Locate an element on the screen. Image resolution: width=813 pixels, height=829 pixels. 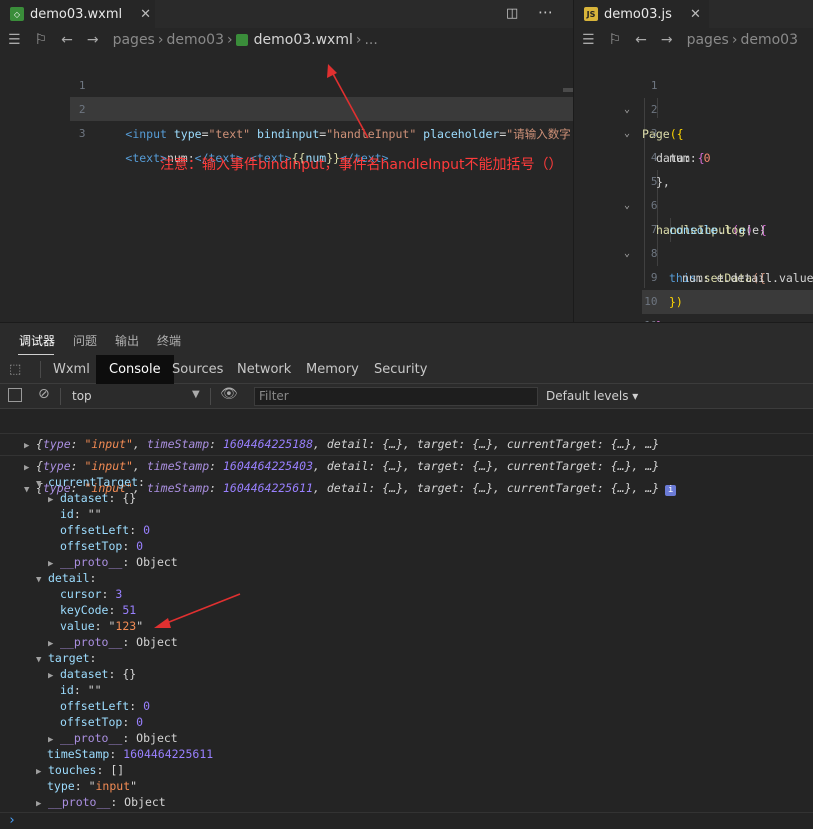
tab-demo03-wxml: ◇ demo03.wxml ✕ is located at coordinates (77, 14).